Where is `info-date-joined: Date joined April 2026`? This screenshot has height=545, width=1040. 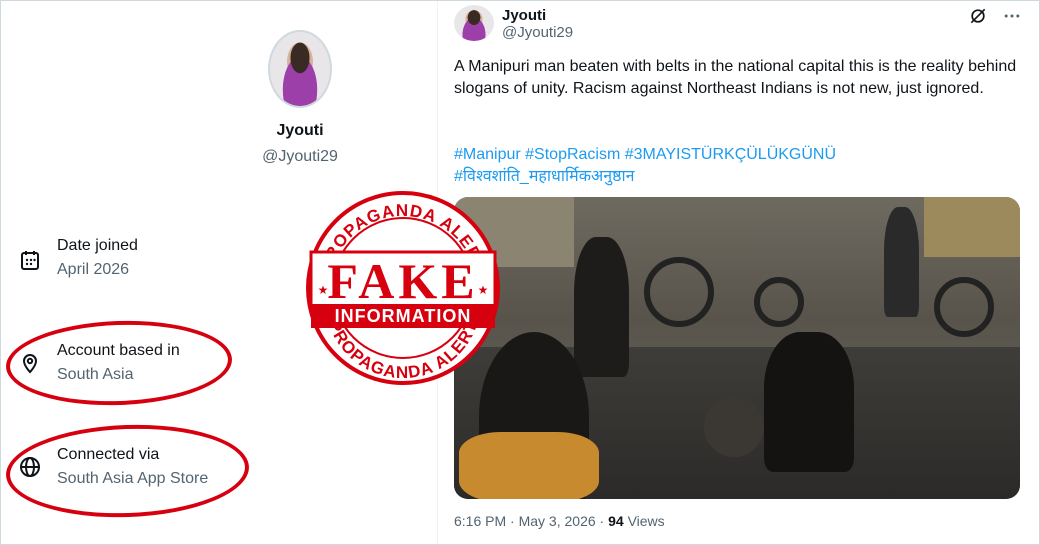
info-date-joined: Date joined April 2026 is located at coordinates (78, 258).